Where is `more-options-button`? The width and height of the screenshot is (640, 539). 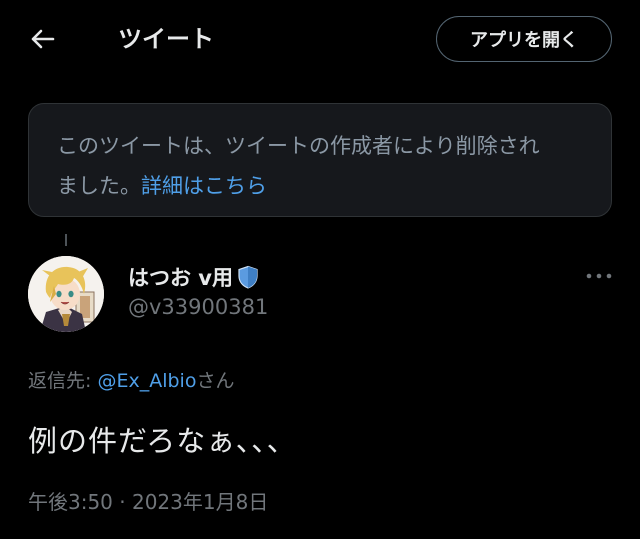 more-options-button is located at coordinates (599, 276).